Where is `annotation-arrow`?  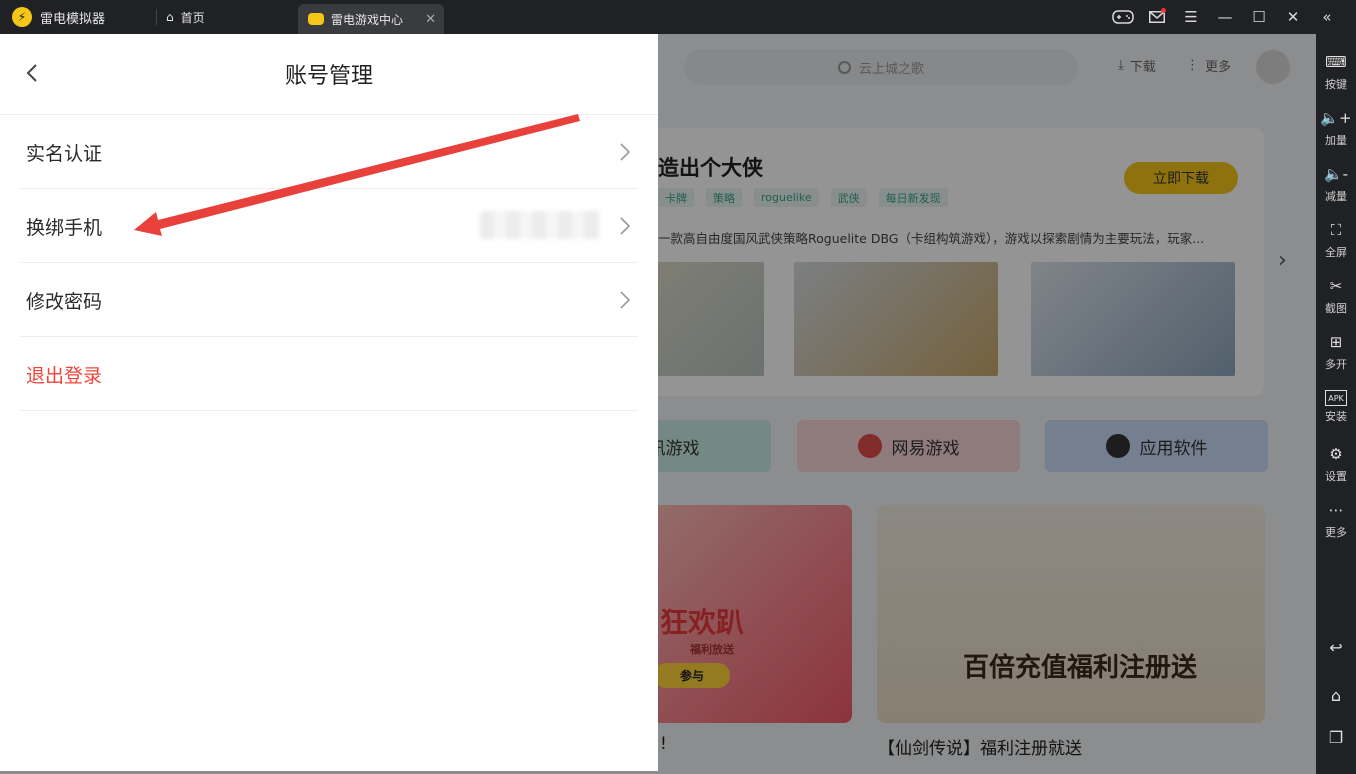
annotation-arrow is located at coordinates (357, 175).